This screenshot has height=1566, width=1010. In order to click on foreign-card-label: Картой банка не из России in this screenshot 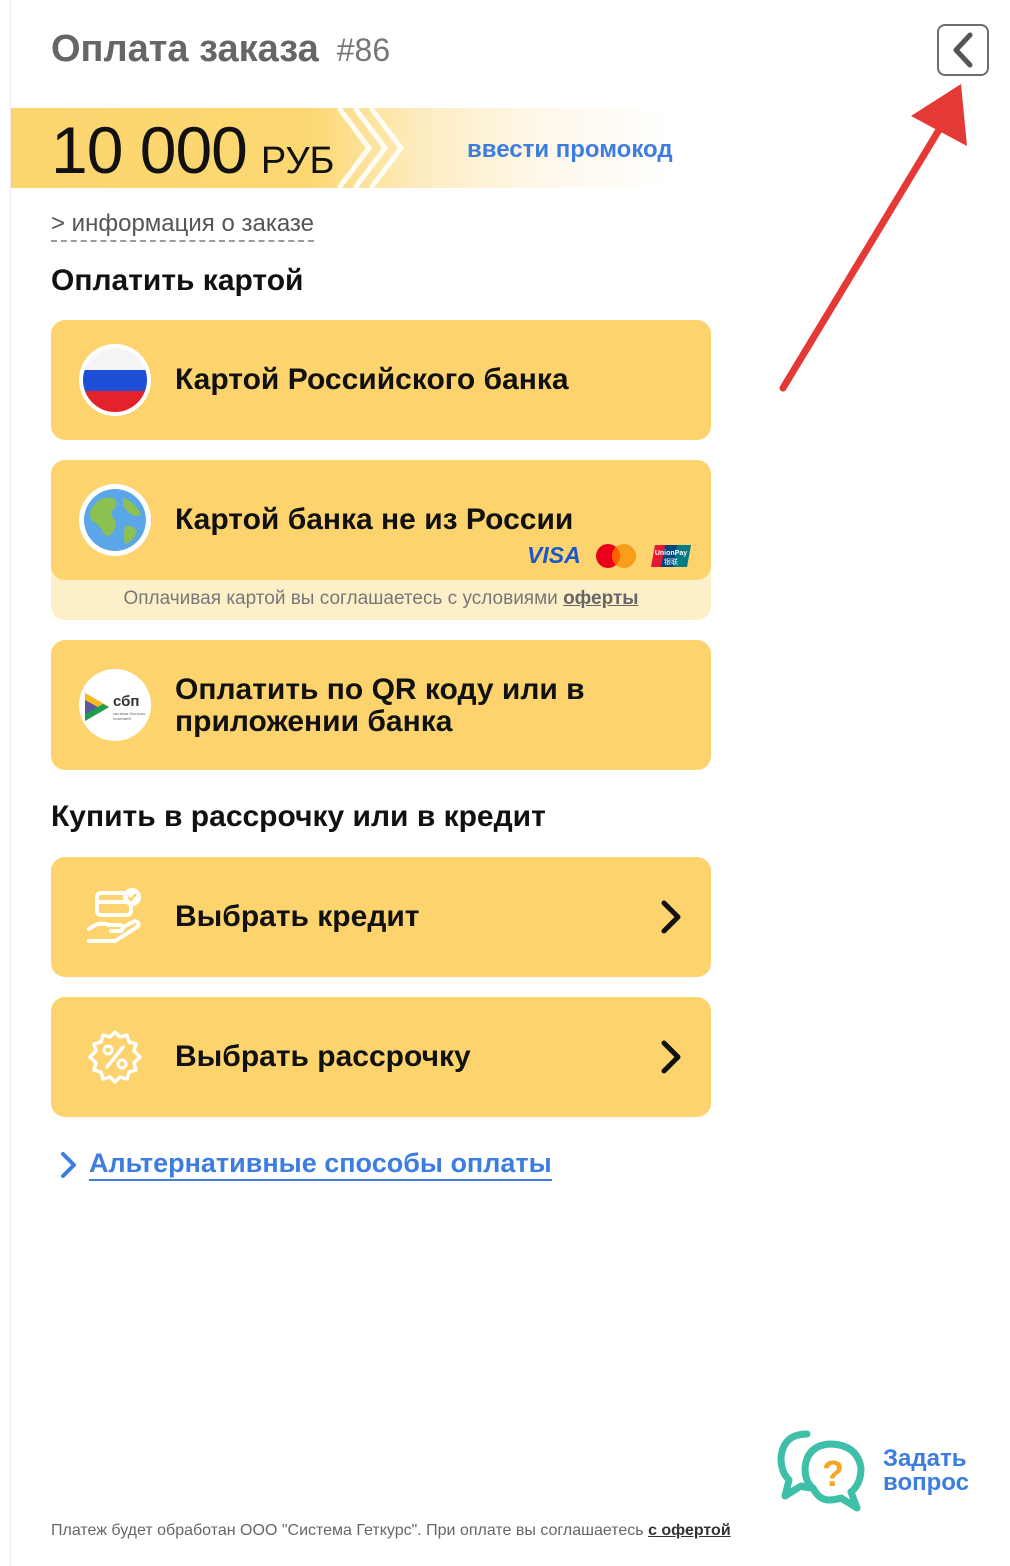, I will do `click(374, 519)`.